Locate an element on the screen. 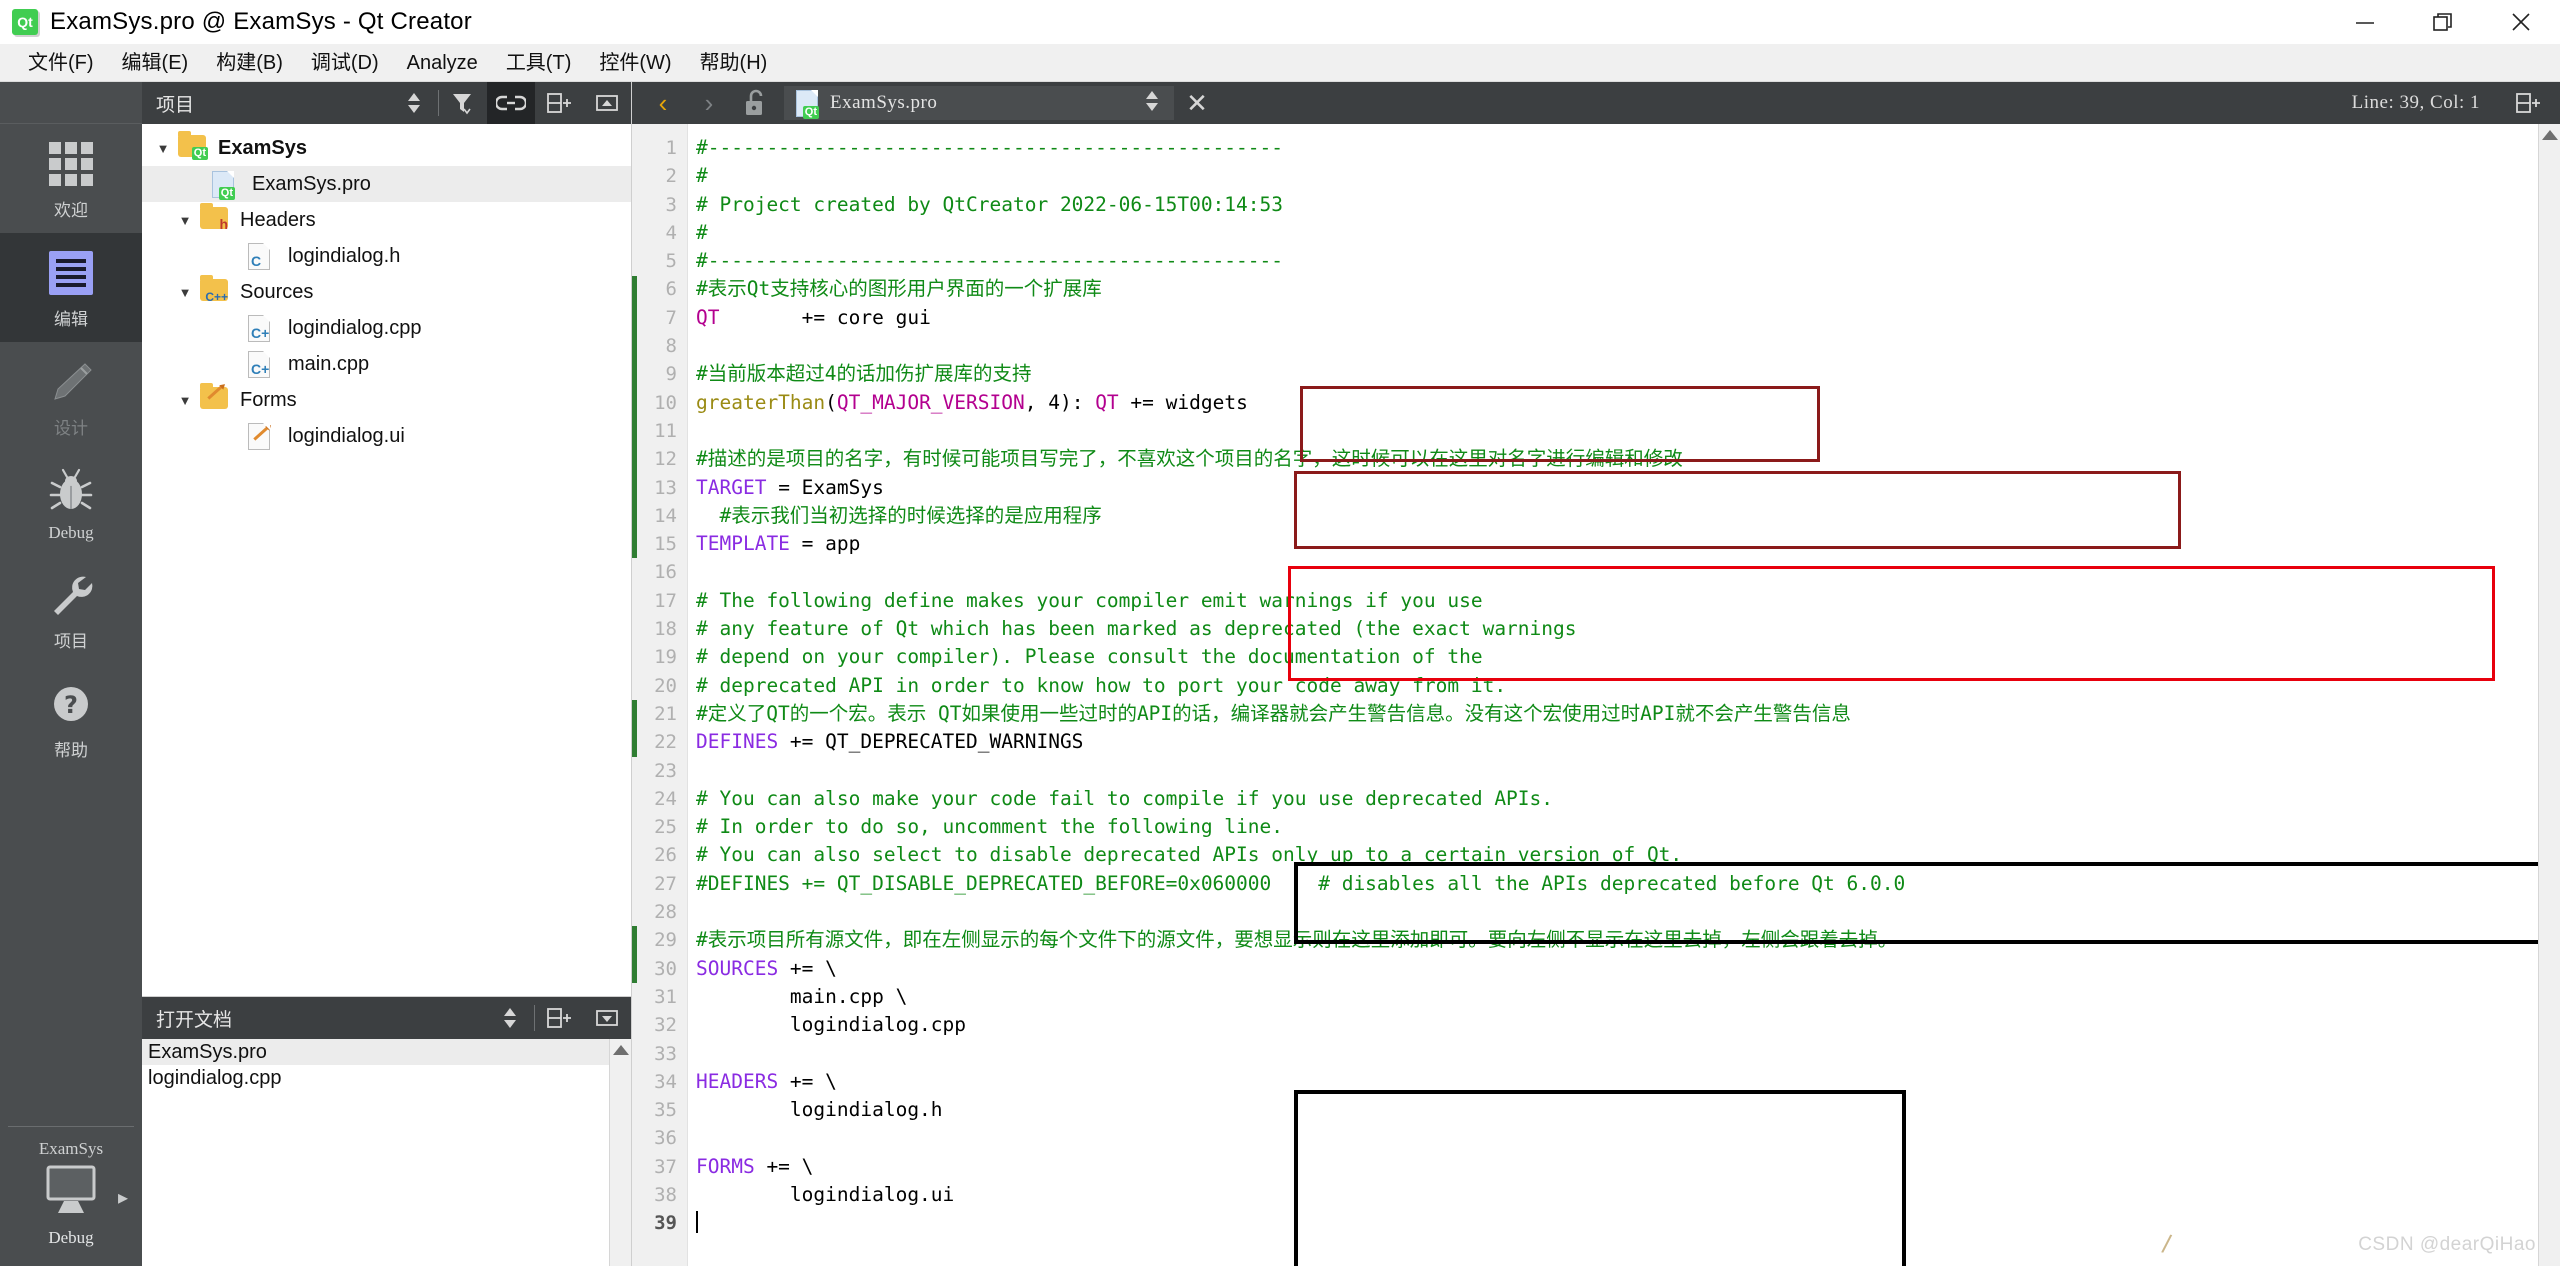 The width and height of the screenshot is (2560, 1266). mode-design: 设计 is located at coordinates (71, 396).